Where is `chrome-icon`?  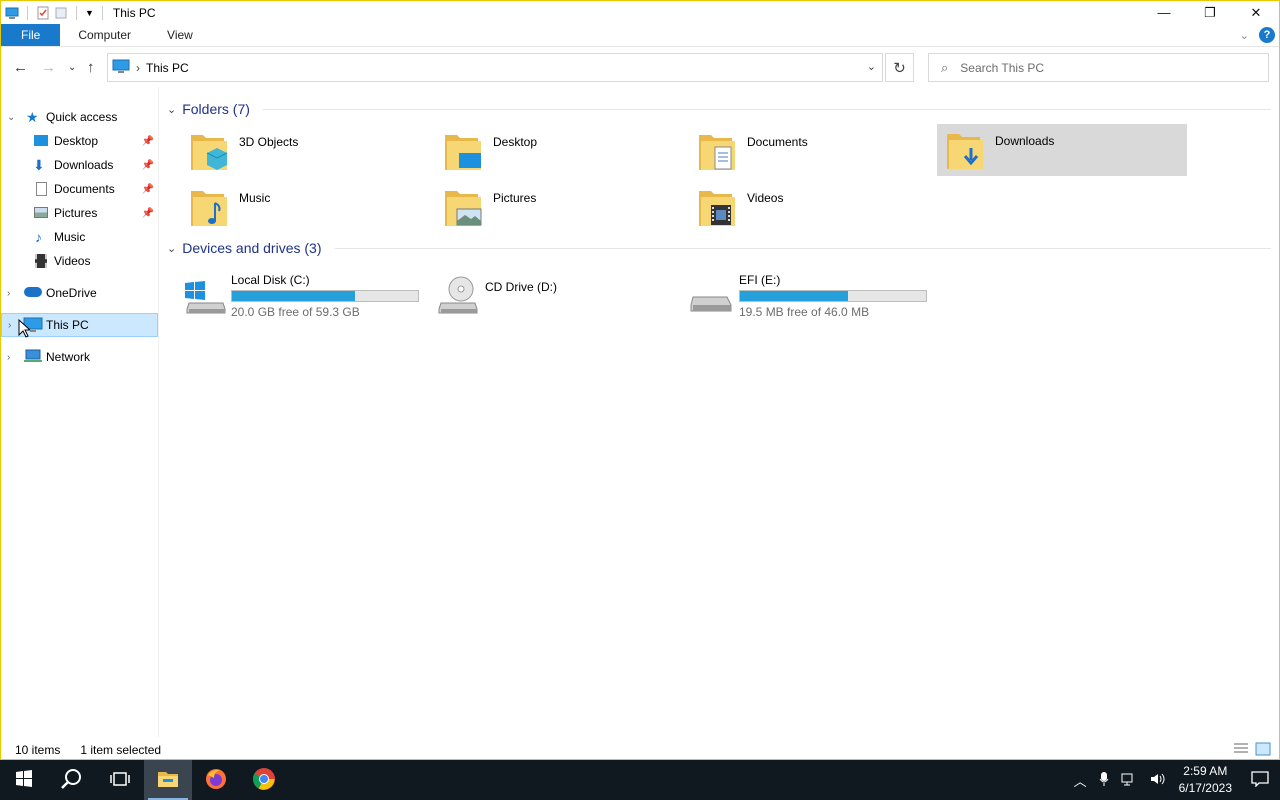 chrome-icon is located at coordinates (264, 780).